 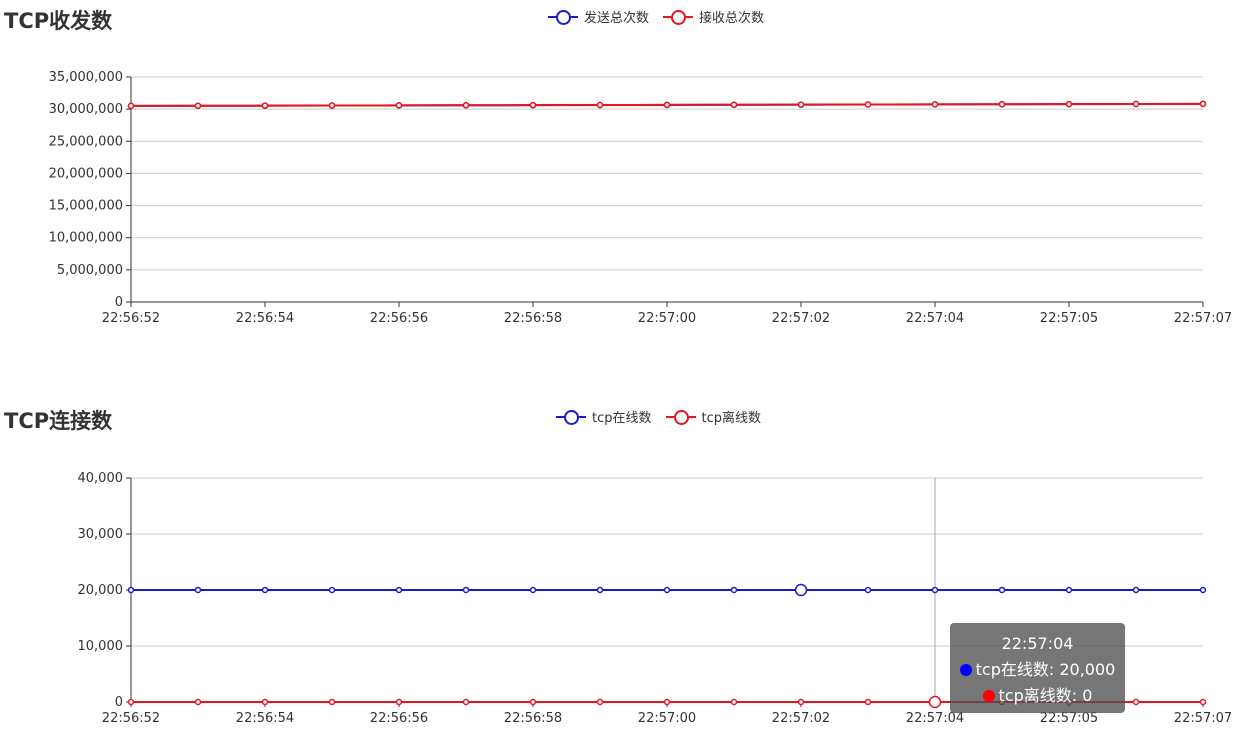 I want to click on tooltip-online-text: tcp在线数: 20,000, so click(x=1045, y=669).